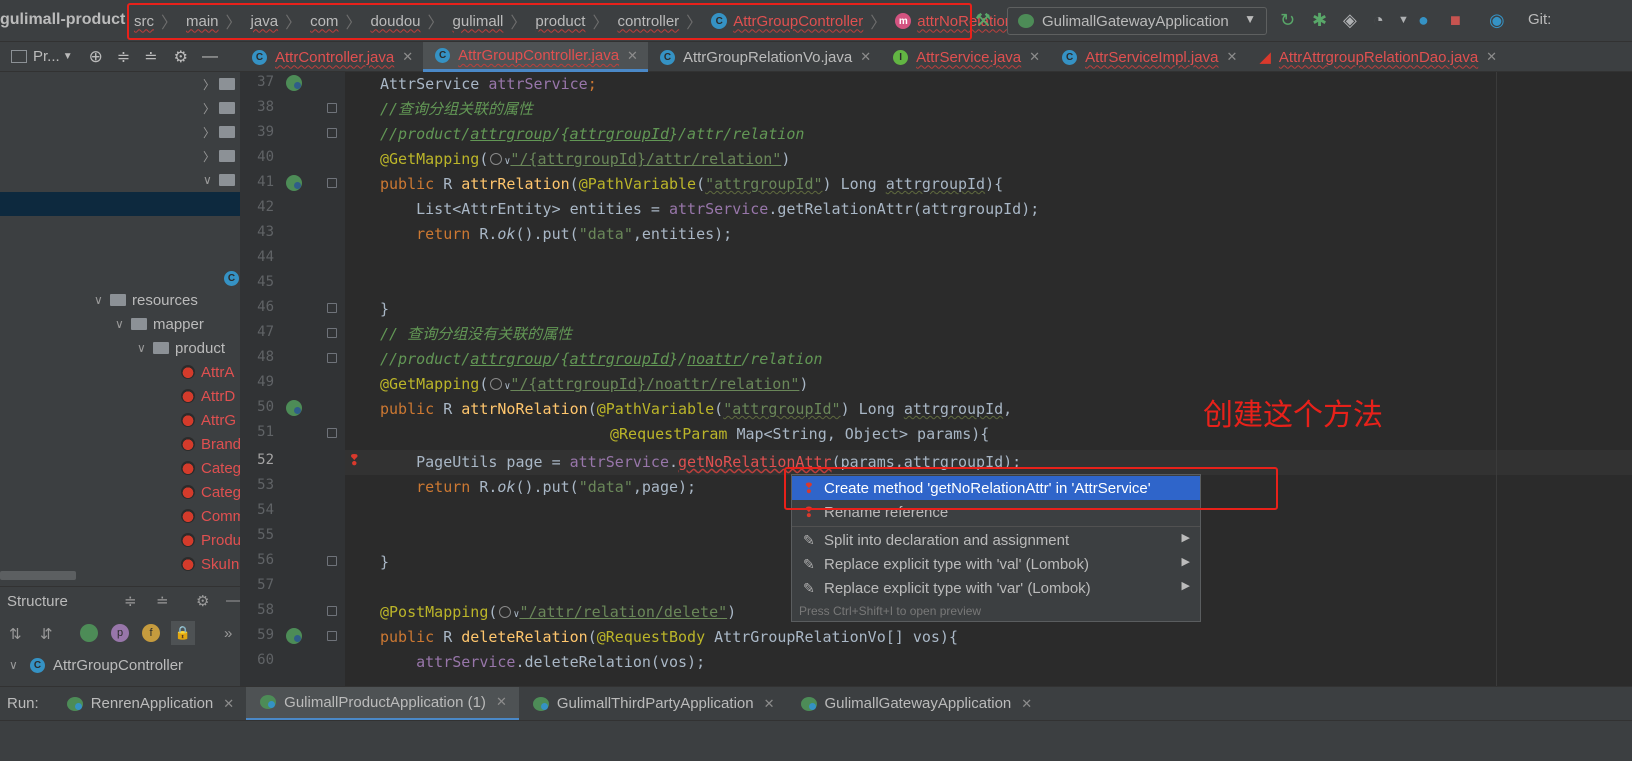 Image resolution: width=1632 pixels, height=761 pixels. Describe the element at coordinates (265, 432) in the screenshot. I see `line-number: 51` at that location.